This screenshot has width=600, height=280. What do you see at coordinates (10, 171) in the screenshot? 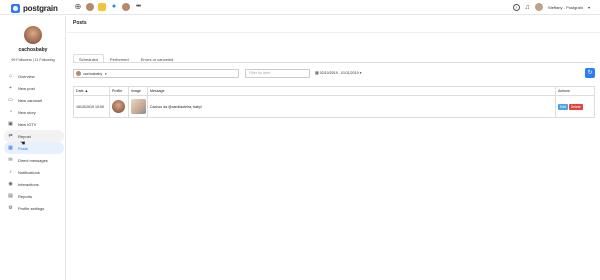
I see `bell-icon: ♪` at bounding box center [10, 171].